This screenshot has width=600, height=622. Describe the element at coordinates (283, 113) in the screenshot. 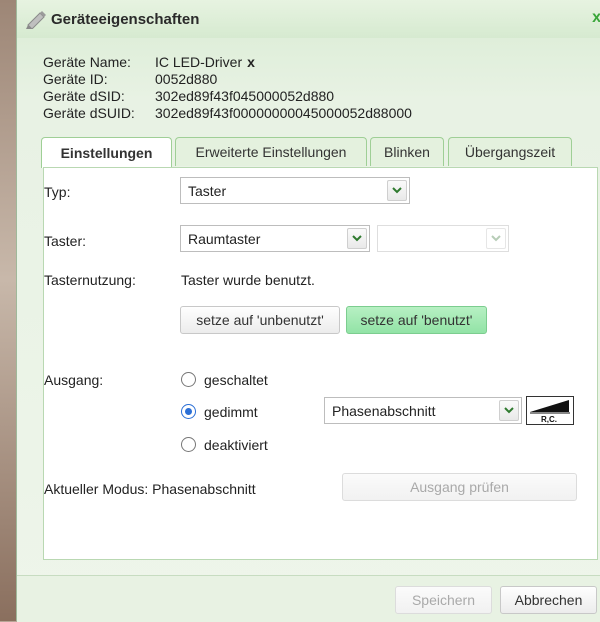

I see `device-dsuid-value: 302ed89f43f00000000045000052d88000` at that location.